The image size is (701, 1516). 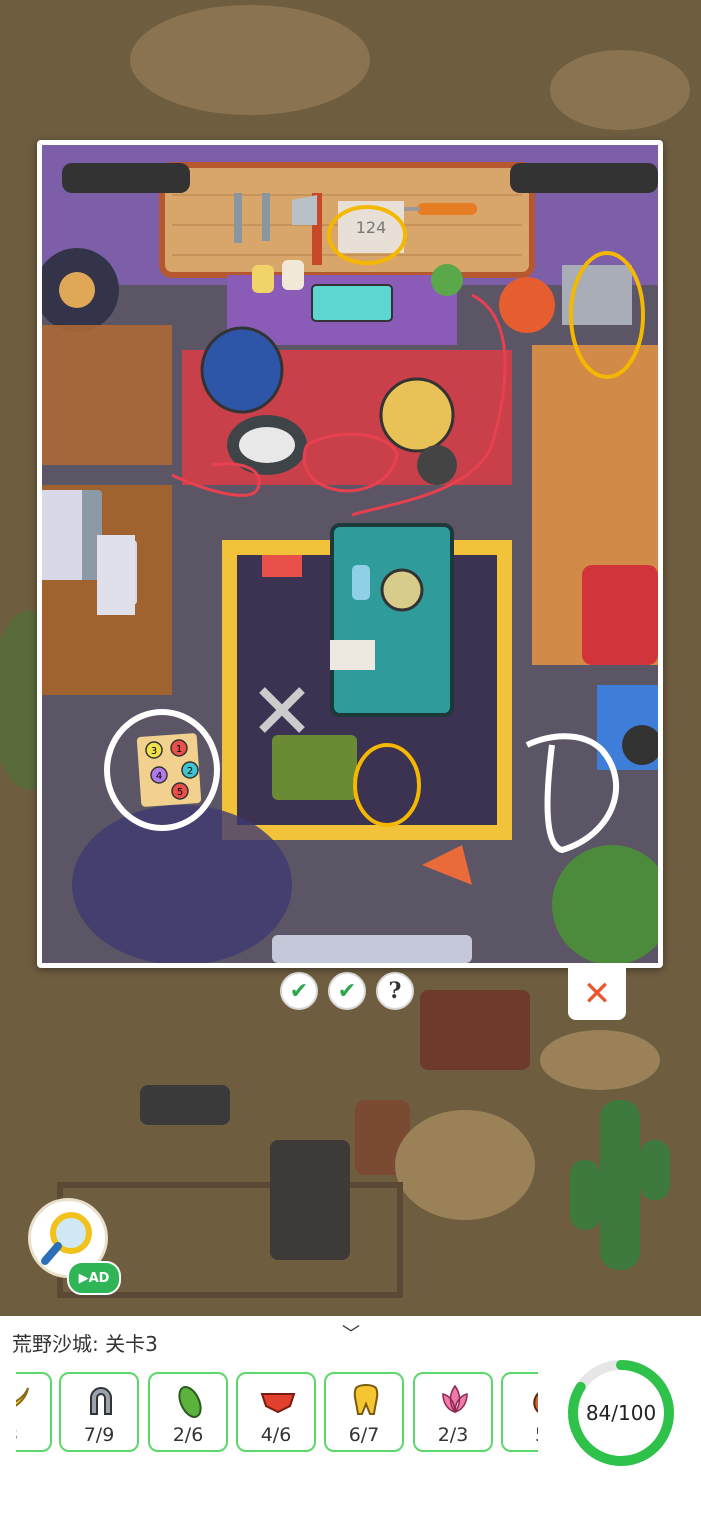 I want to click on note-number-5: 5, so click(x=180, y=792).